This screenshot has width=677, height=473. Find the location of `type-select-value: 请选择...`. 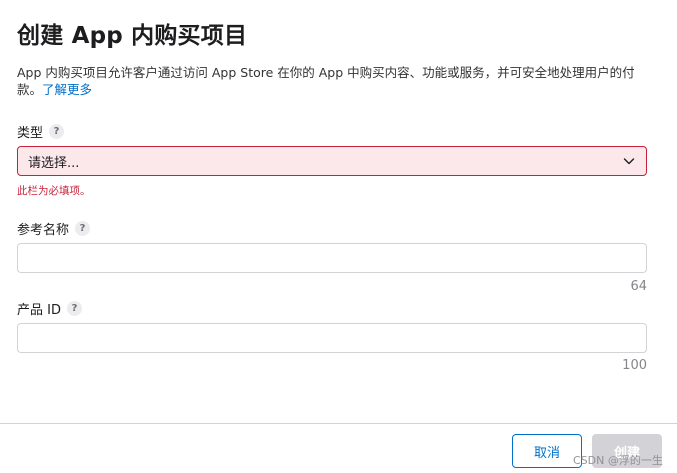

type-select-value: 请选择... is located at coordinates (54, 163).